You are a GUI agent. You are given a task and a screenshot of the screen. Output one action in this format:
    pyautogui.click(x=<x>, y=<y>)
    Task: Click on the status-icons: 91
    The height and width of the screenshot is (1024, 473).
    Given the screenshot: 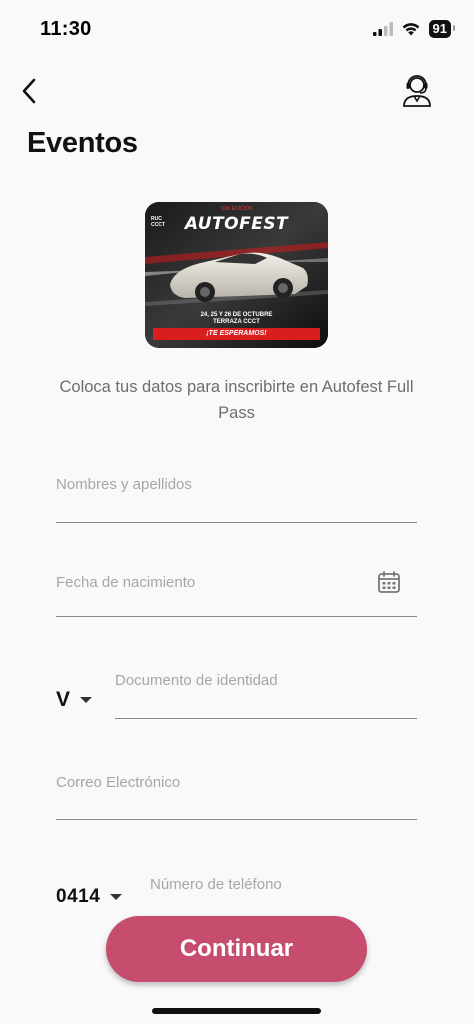 What is the action you would take?
    pyautogui.click(x=414, y=29)
    